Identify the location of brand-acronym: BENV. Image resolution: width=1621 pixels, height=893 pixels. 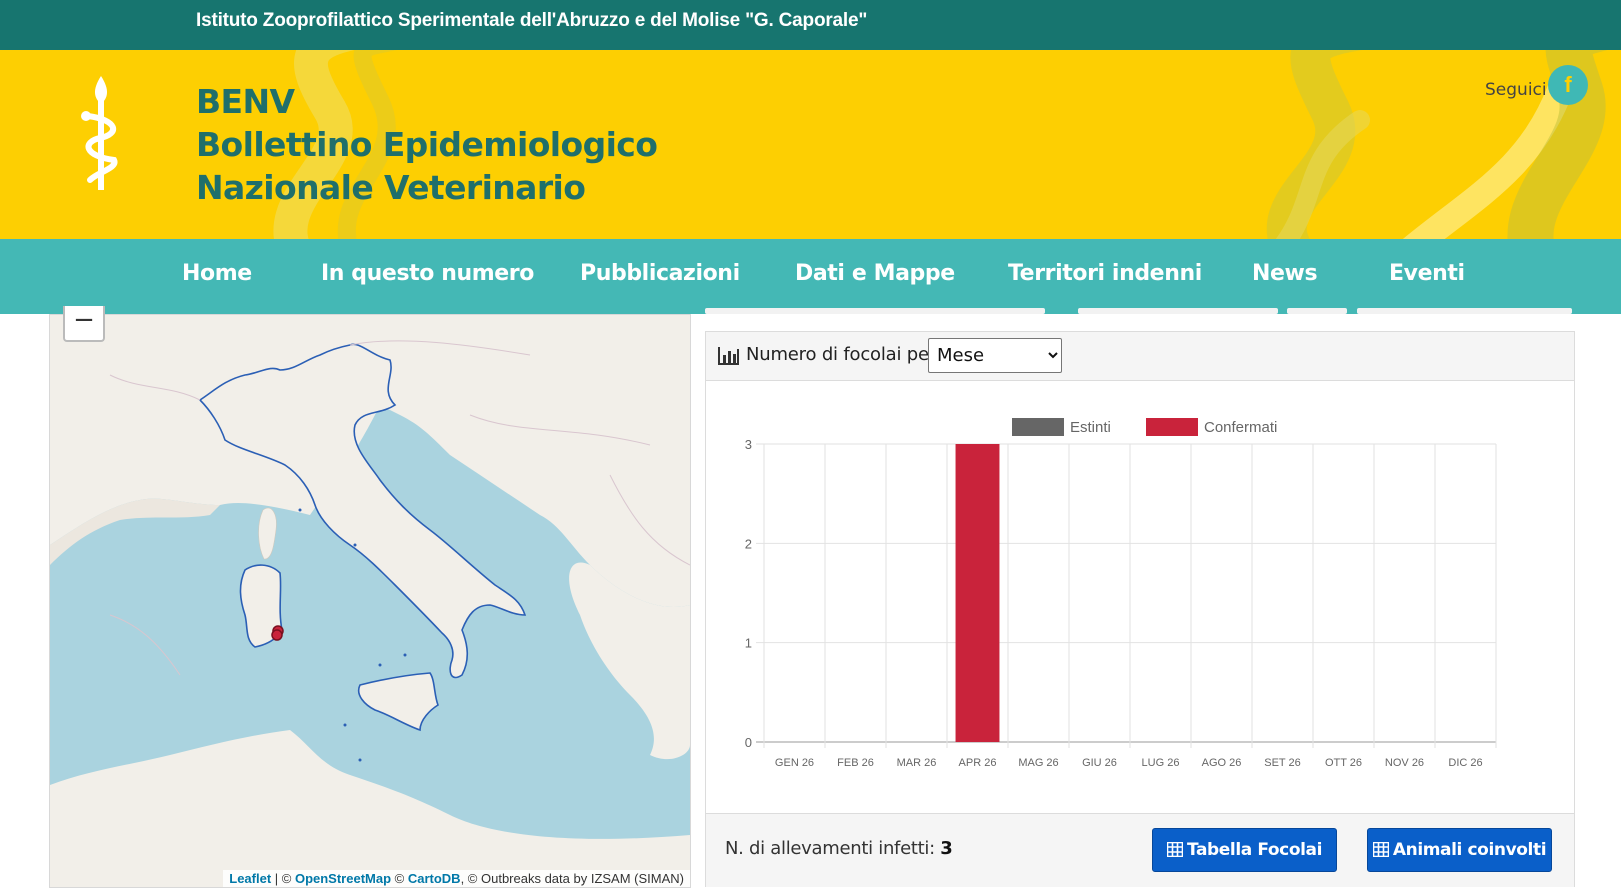
(245, 101).